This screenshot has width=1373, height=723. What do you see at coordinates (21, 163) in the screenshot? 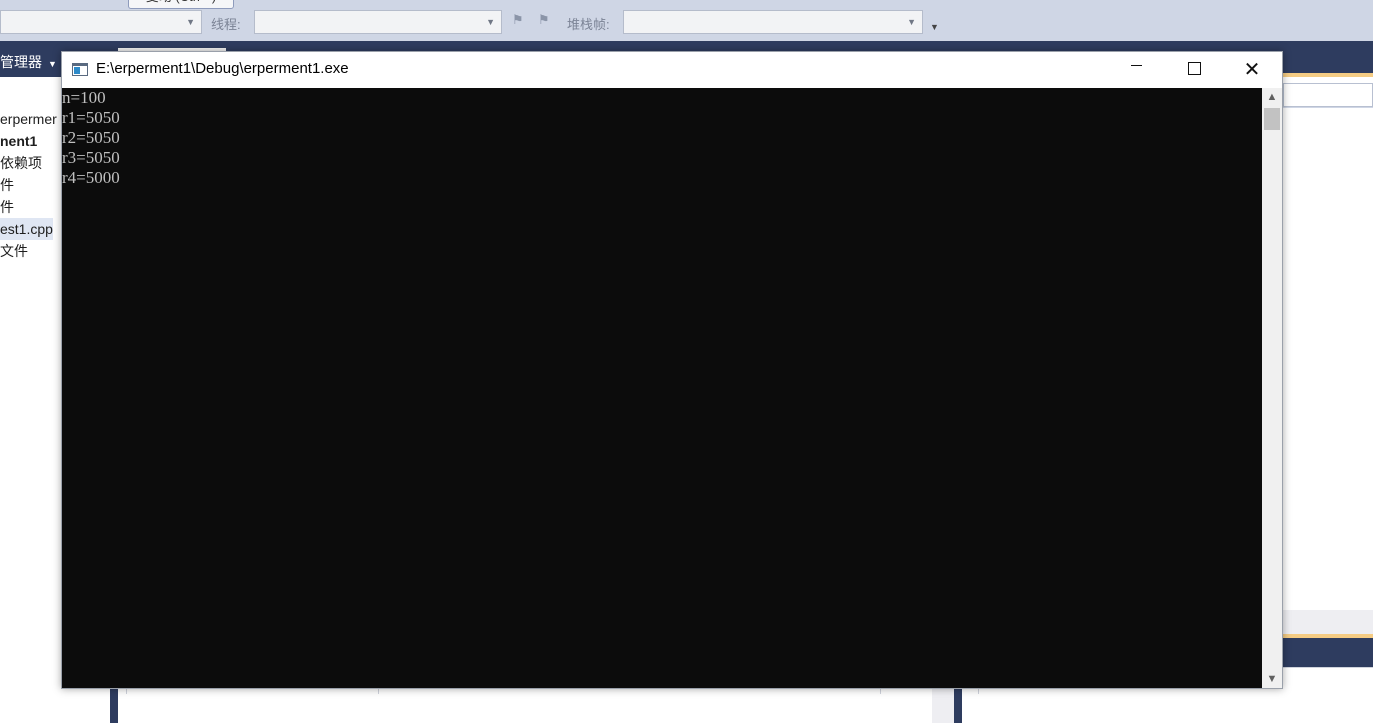
I see `tree-item-dependencies: 依赖项` at bounding box center [21, 163].